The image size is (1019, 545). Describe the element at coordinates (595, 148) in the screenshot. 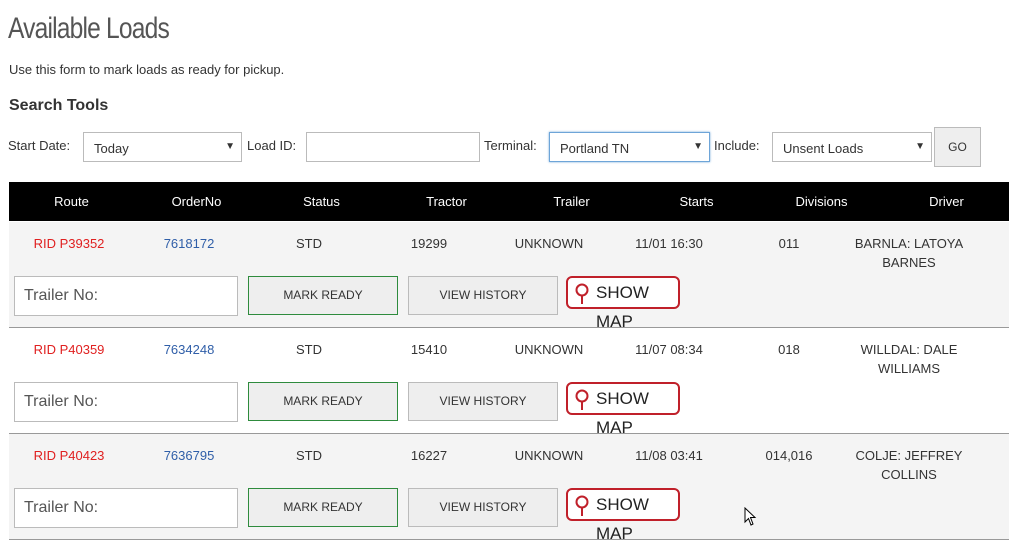

I see `terminal-value: Portland TN` at that location.